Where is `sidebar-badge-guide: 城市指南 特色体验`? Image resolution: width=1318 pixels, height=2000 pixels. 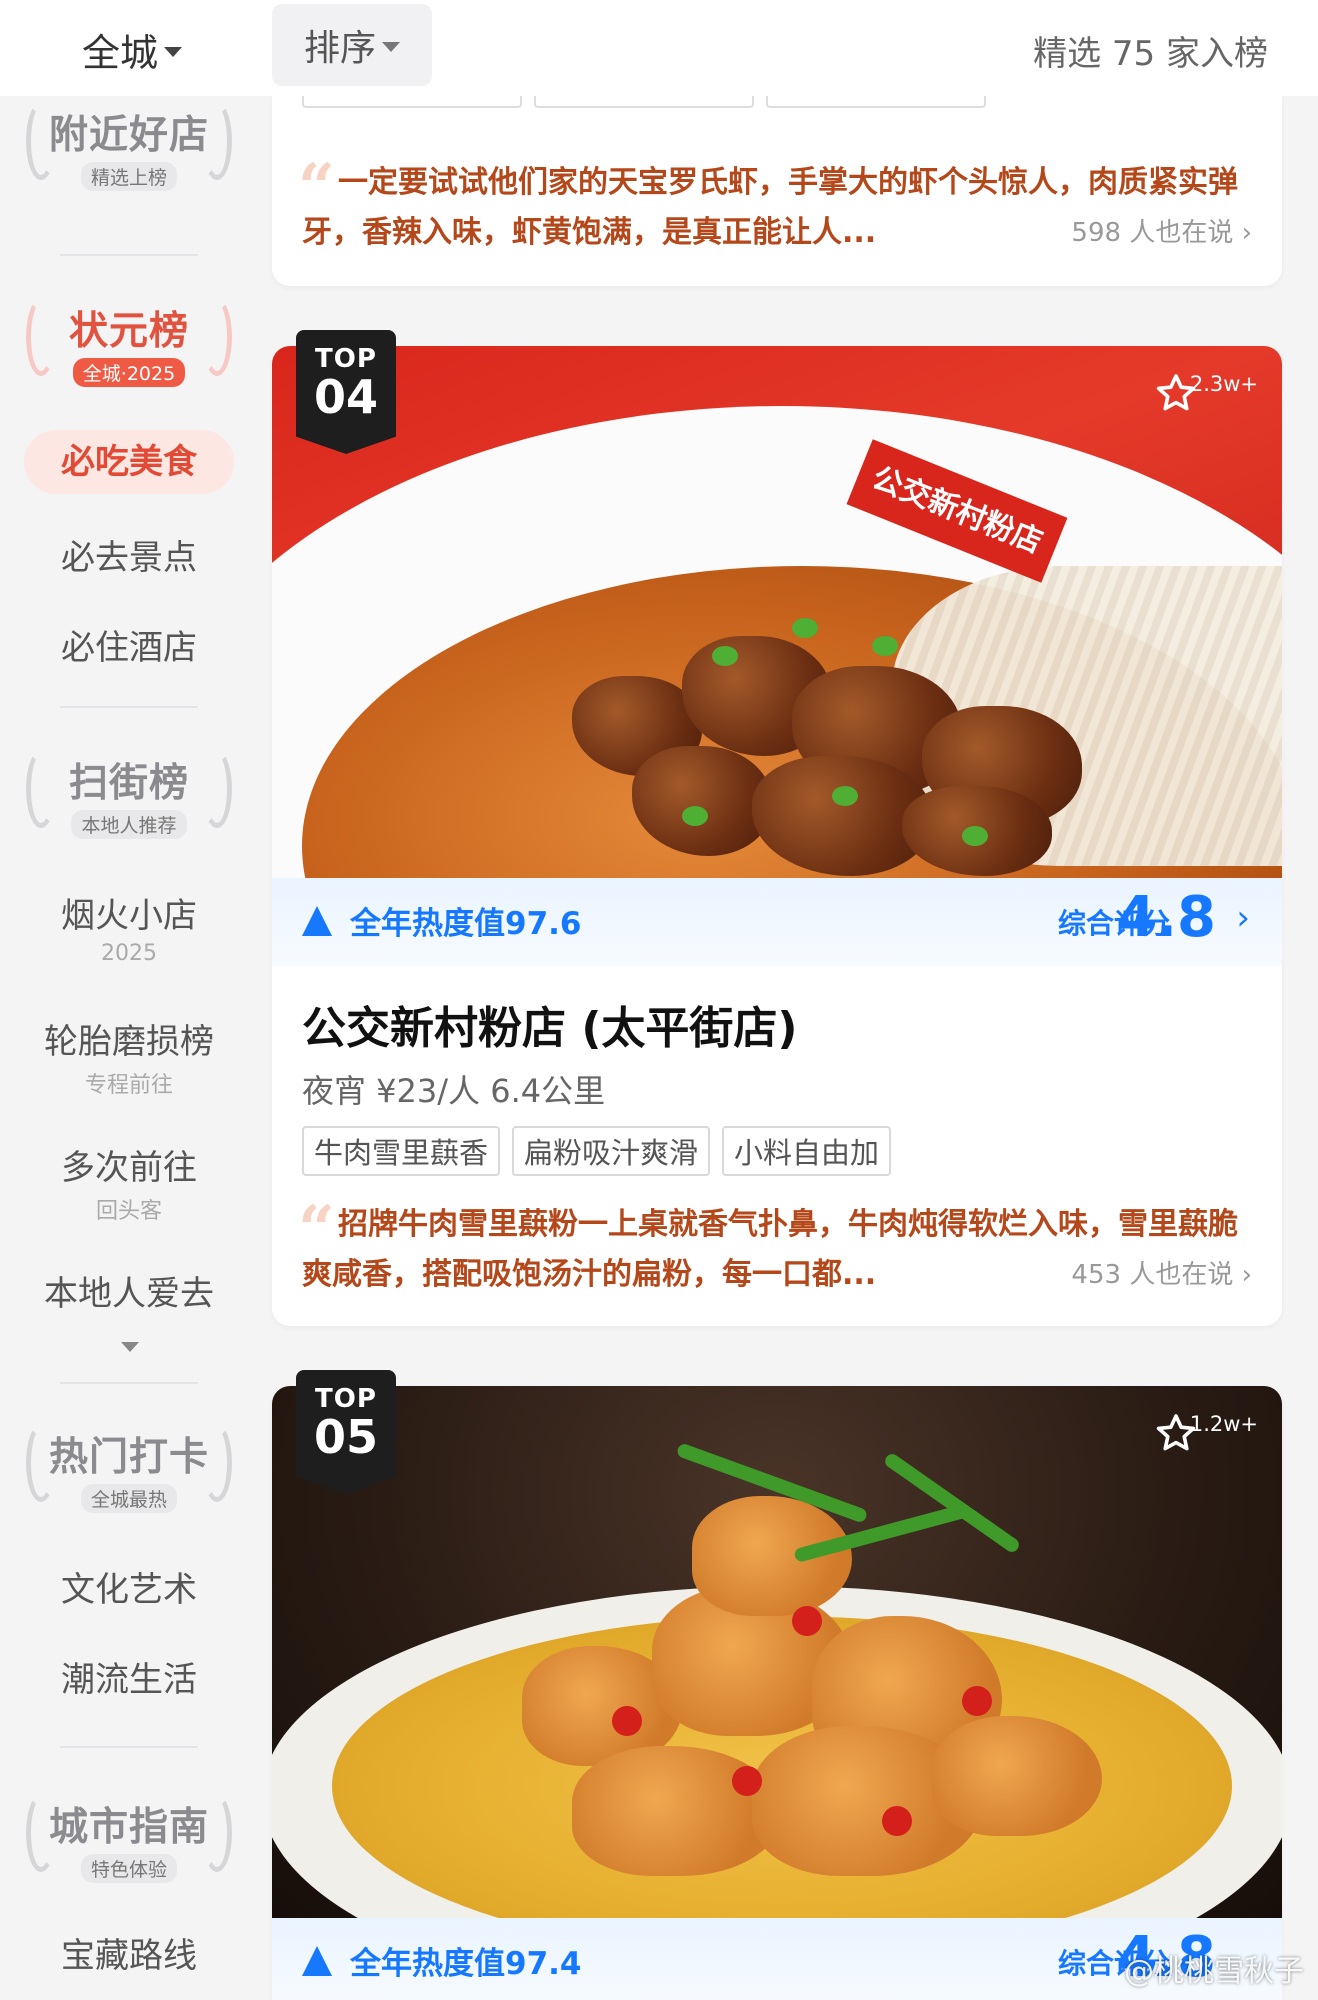
sidebar-badge-guide: 城市指南 特色体验 is located at coordinates (129, 1839).